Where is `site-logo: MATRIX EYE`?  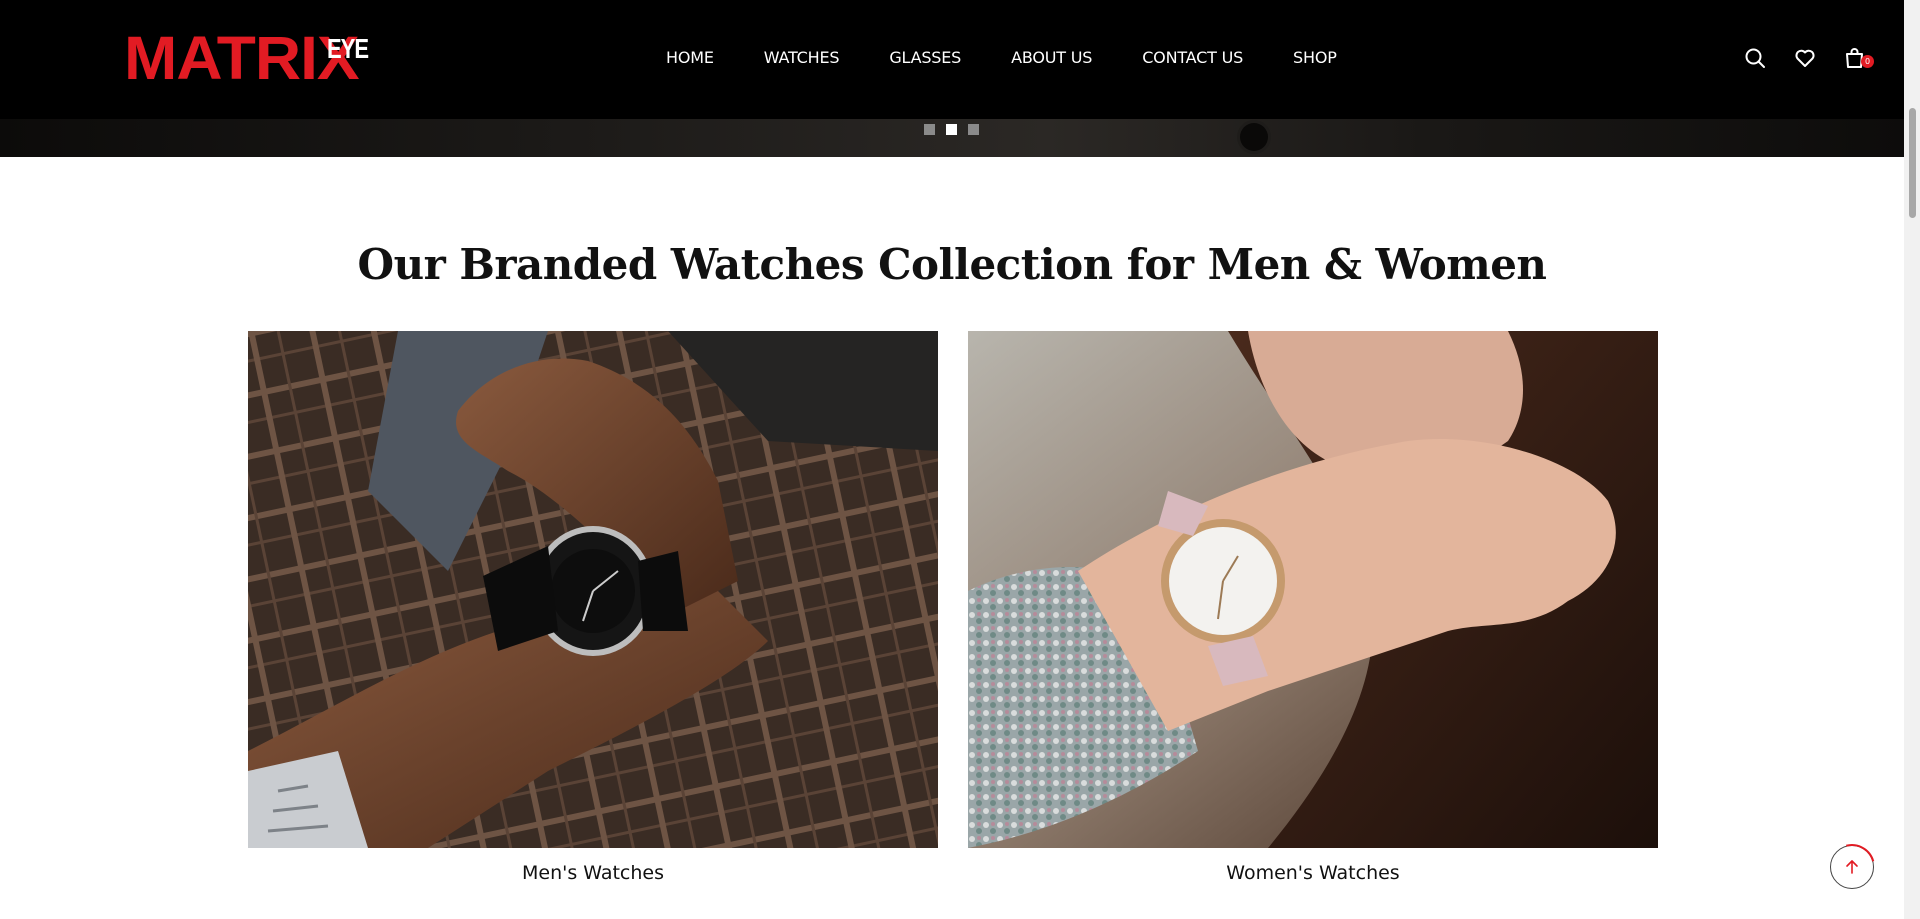
site-logo: MATRIX EYE is located at coordinates (249, 58).